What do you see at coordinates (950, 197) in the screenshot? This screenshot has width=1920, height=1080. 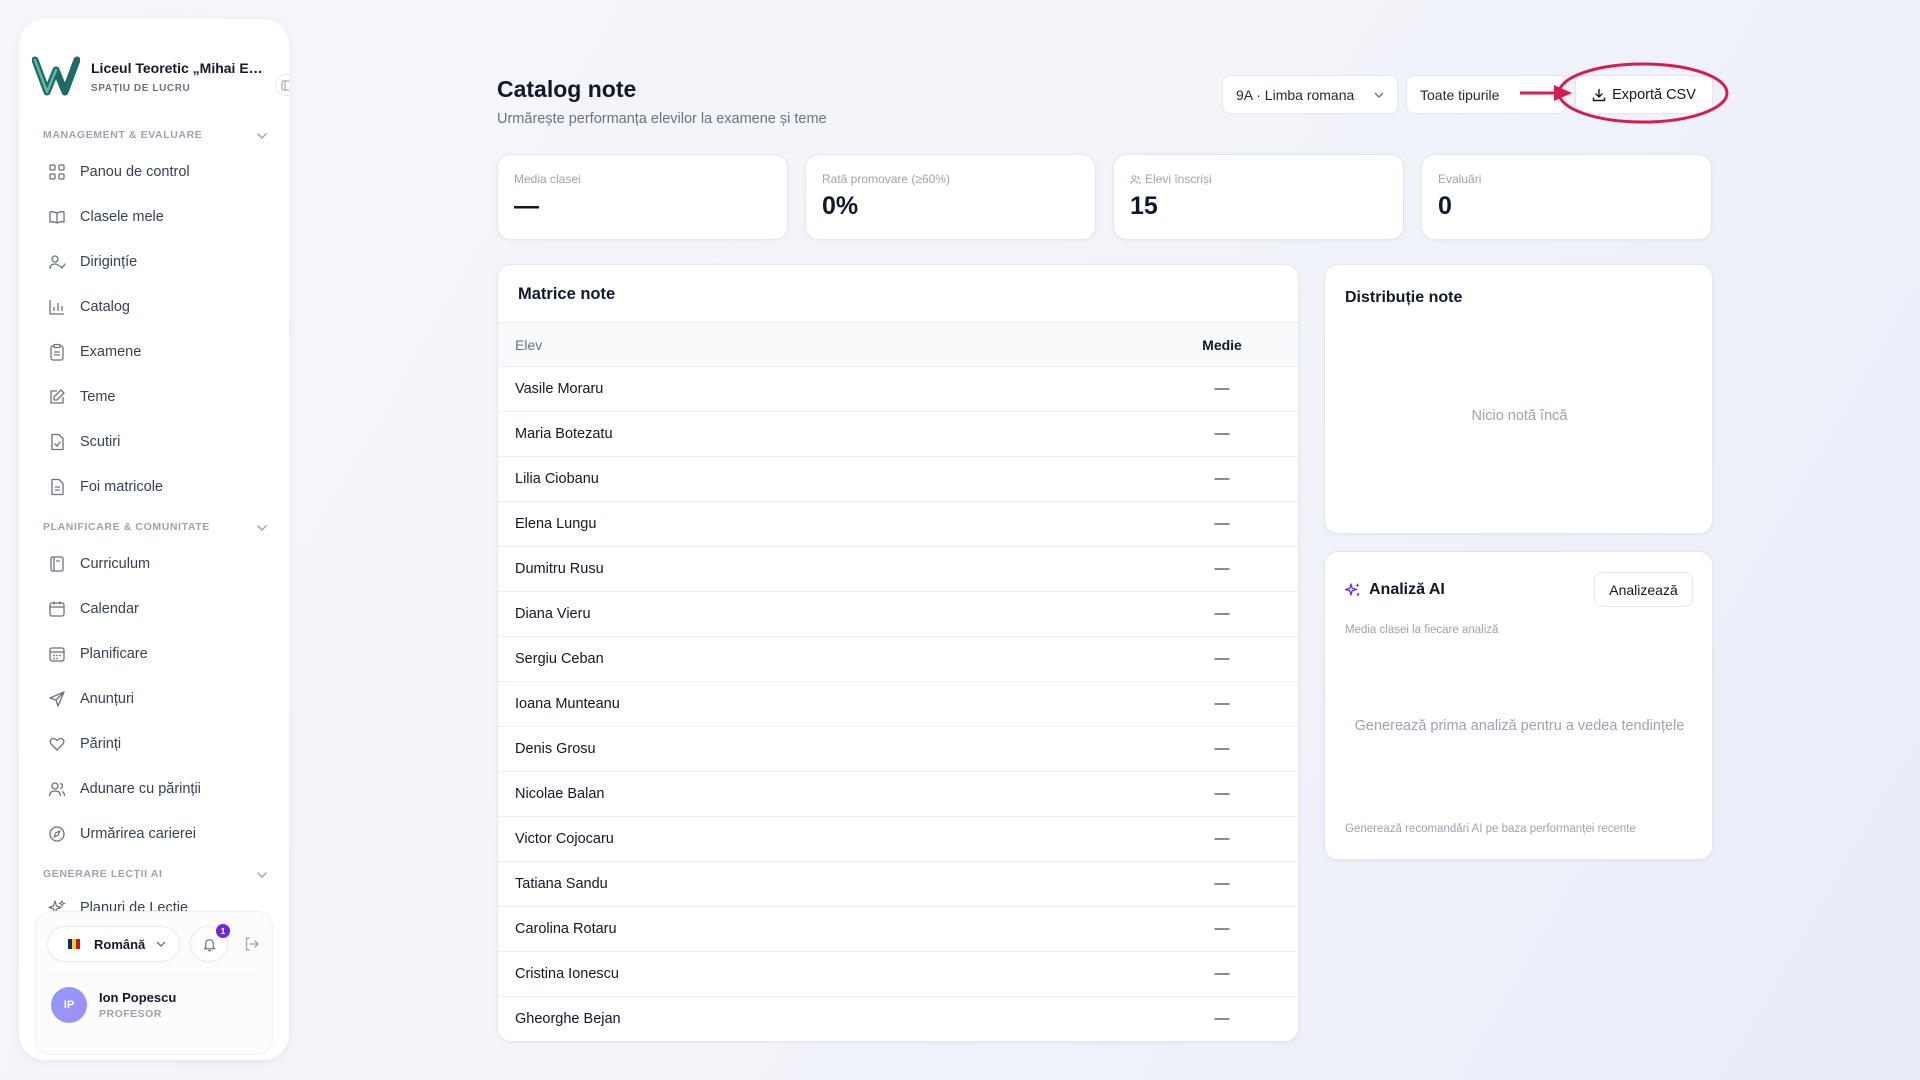 I see `stat-card-pass-rate: Rată promovare (≥60%) 0%` at bounding box center [950, 197].